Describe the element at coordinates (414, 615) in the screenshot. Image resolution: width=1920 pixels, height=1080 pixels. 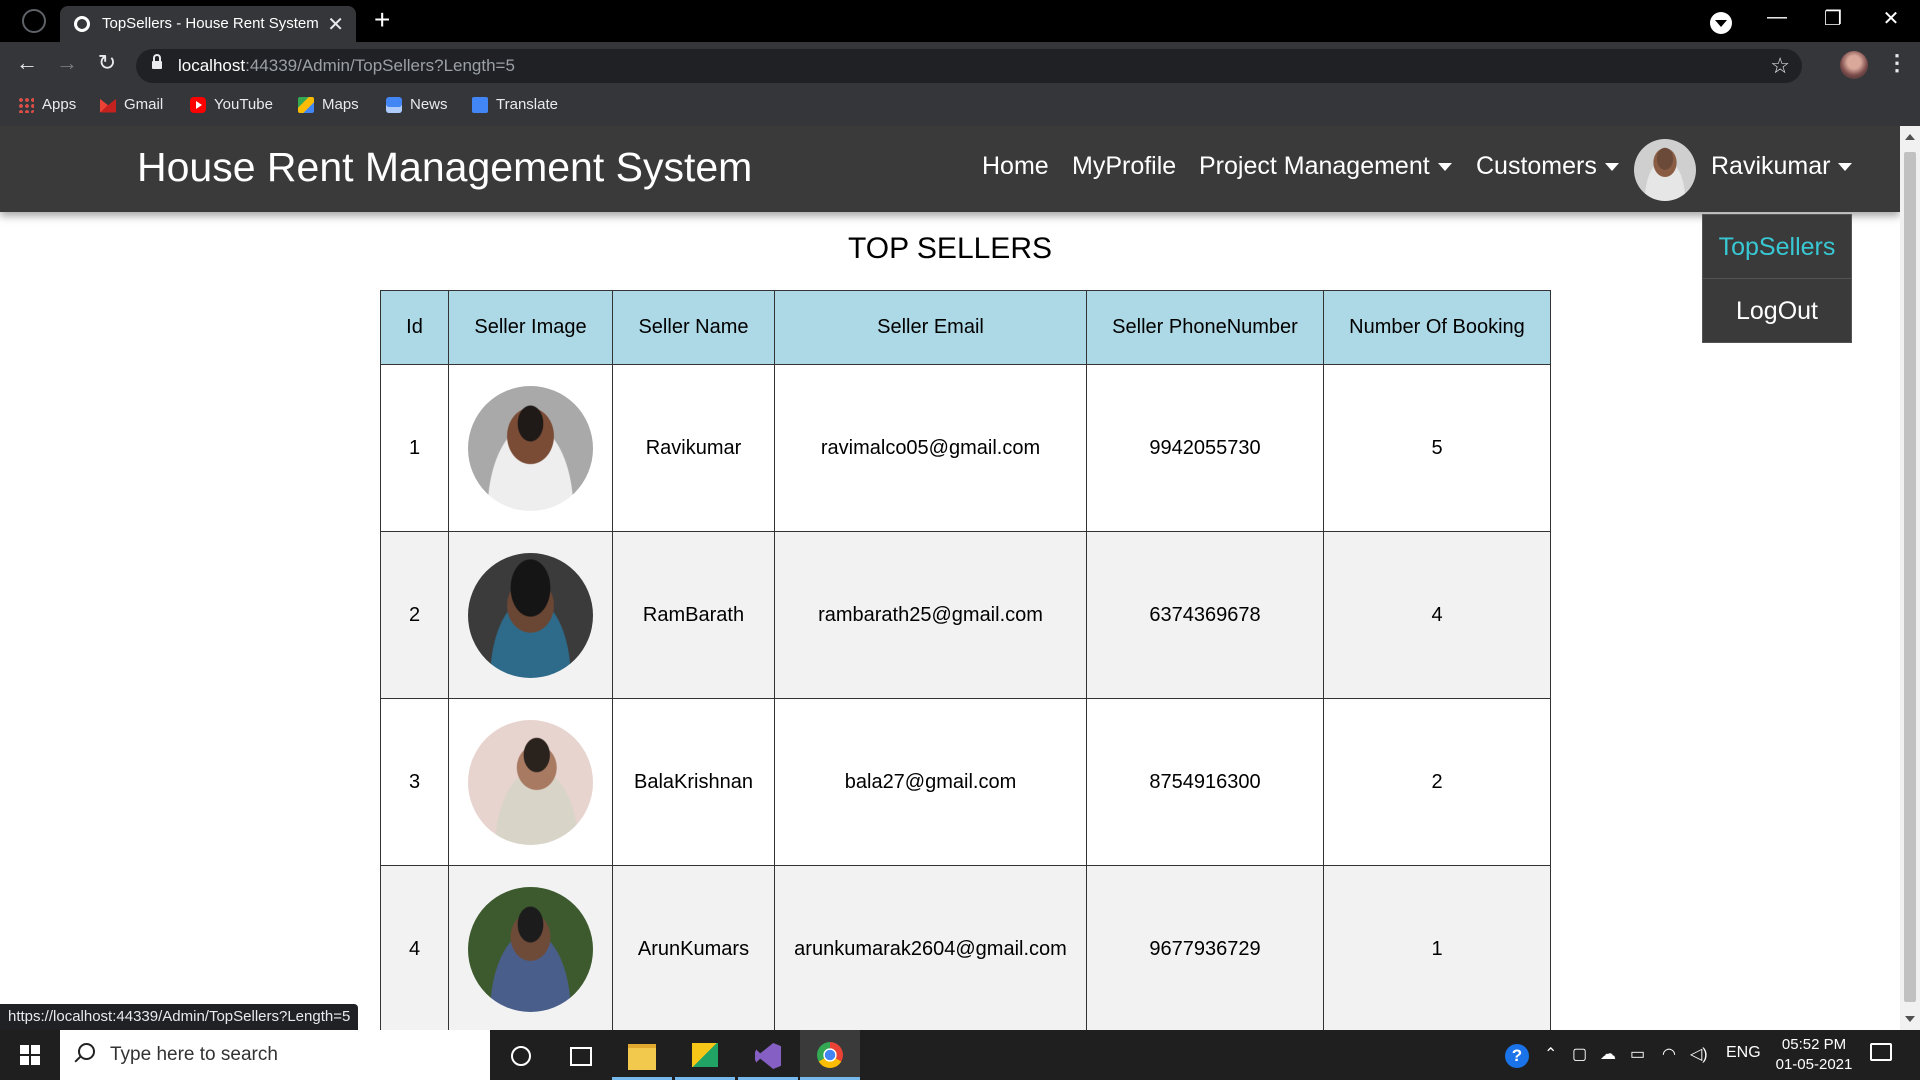
I see `cell-id: 2` at that location.